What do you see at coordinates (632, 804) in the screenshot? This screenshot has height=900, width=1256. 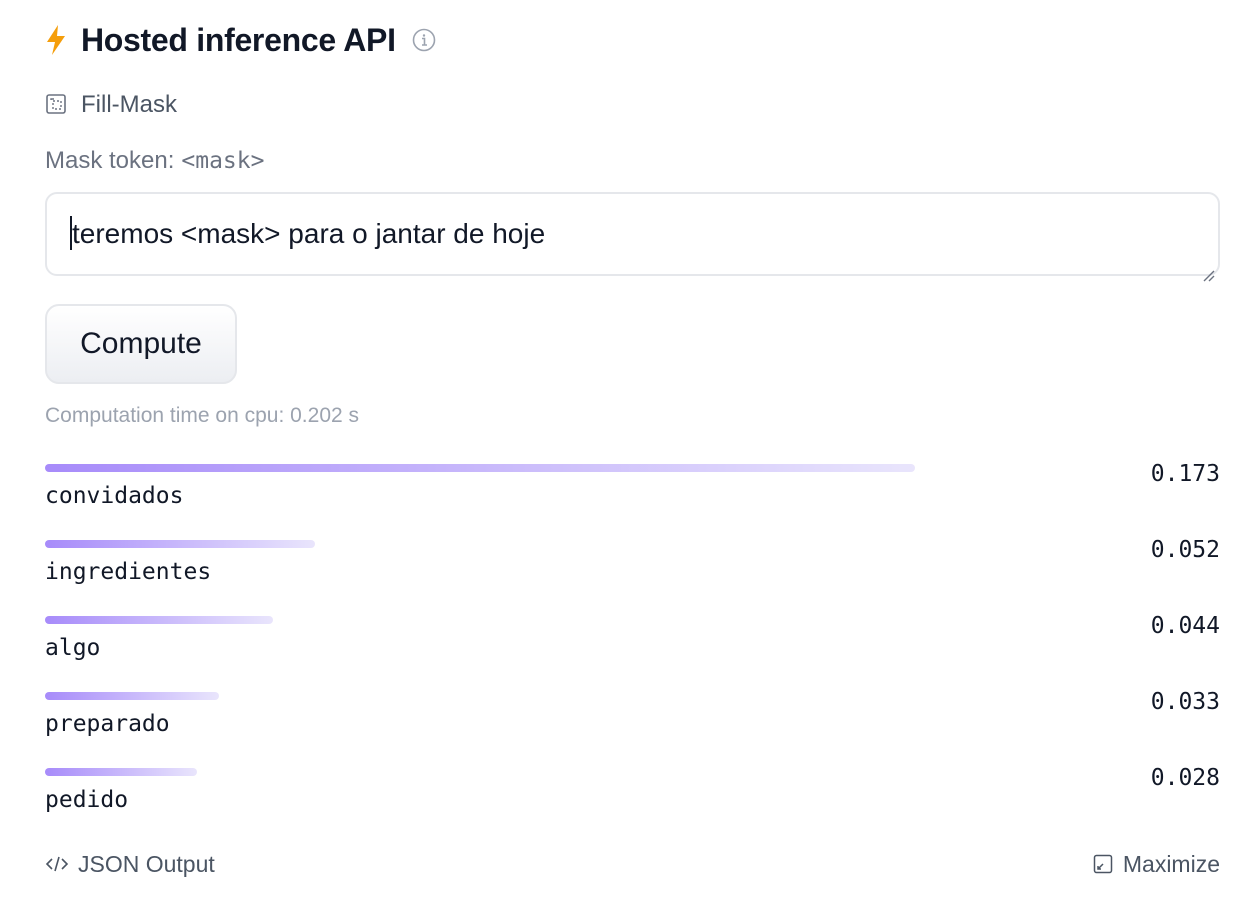 I see `result-row: pedido 0.028` at bounding box center [632, 804].